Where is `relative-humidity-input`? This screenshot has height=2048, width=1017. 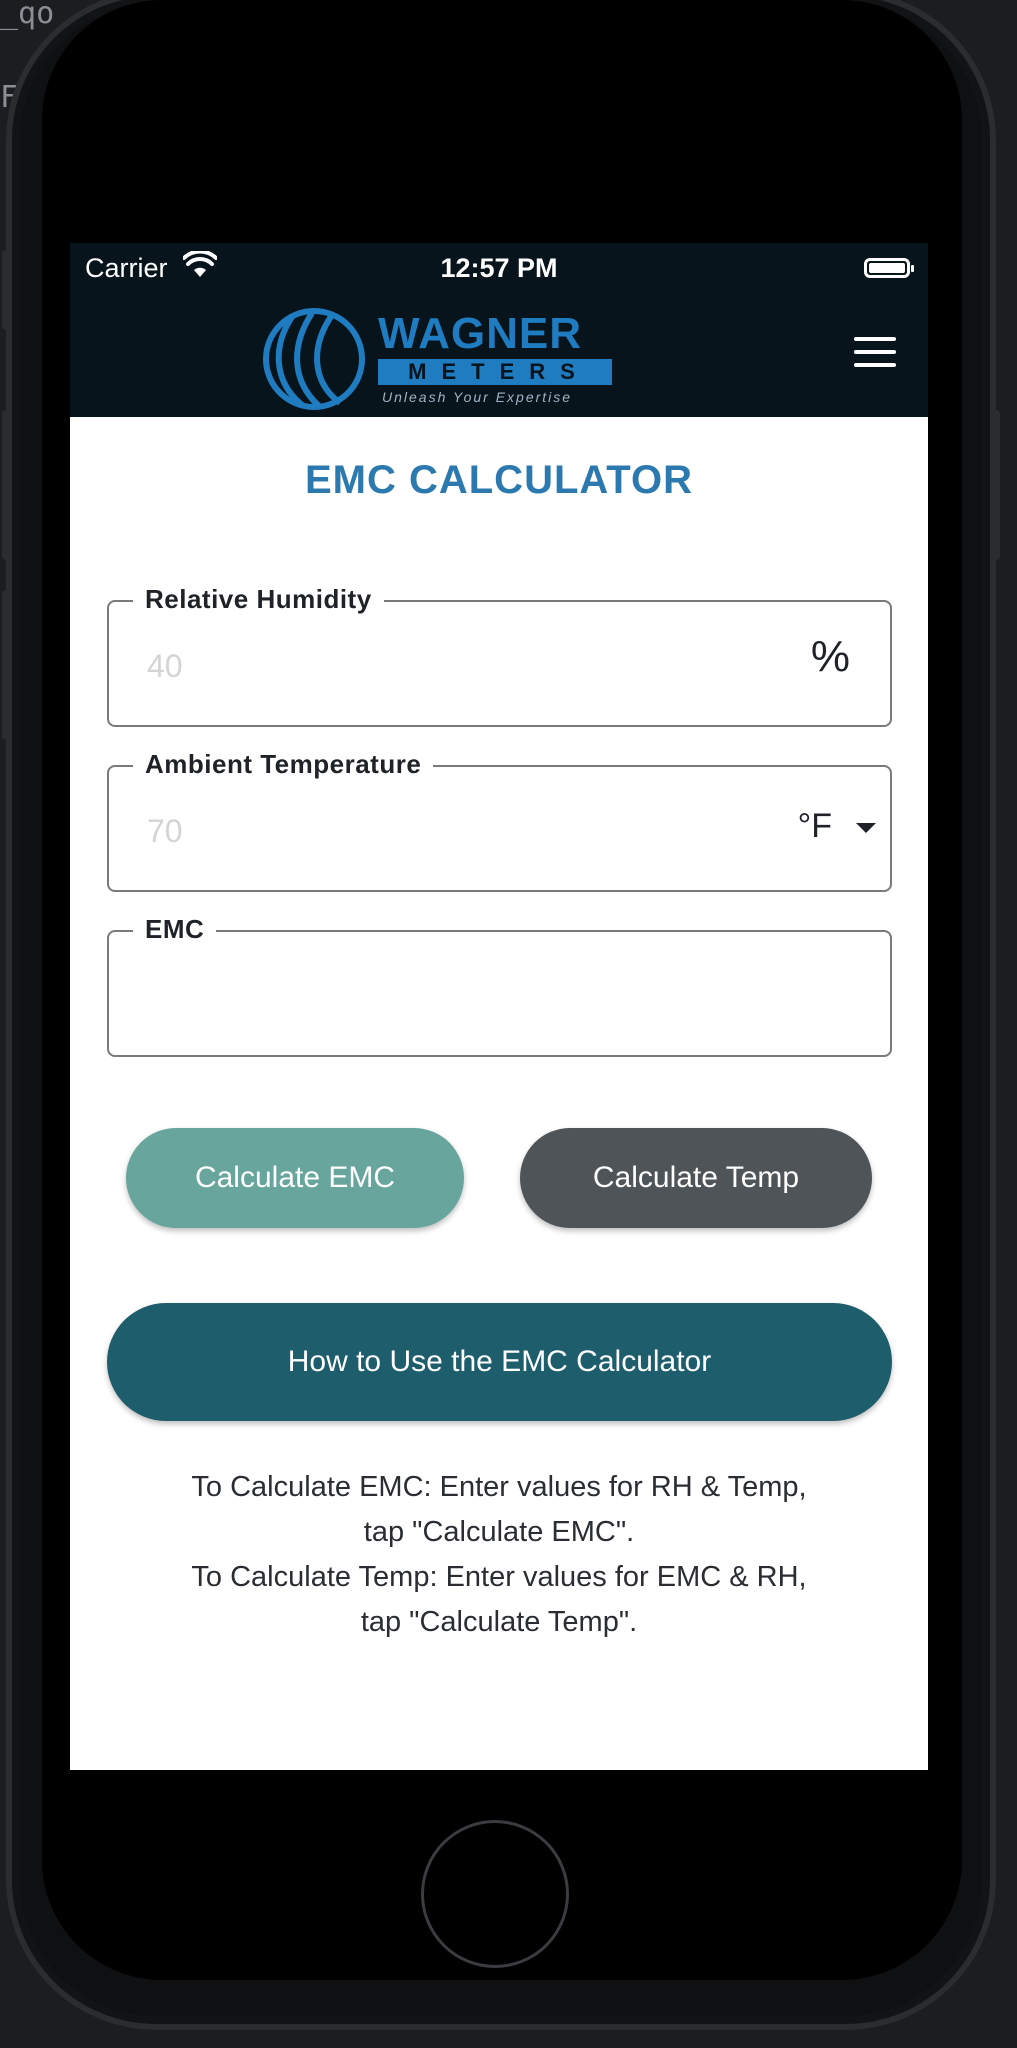
relative-humidity-input is located at coordinates (427, 666).